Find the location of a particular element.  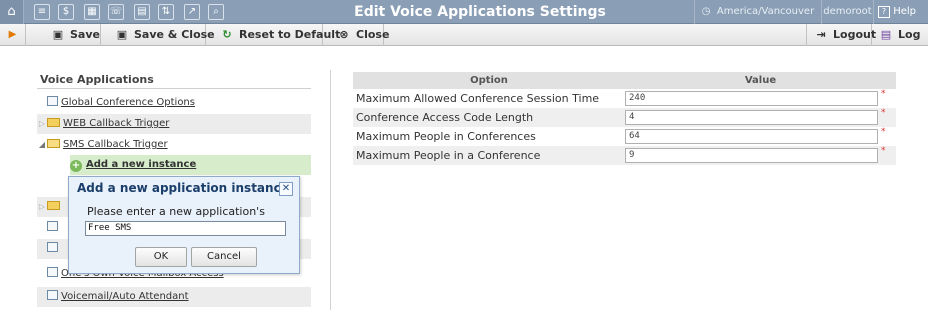

tree-item-label: Voicemail/Auto Attendant is located at coordinates (125, 296).